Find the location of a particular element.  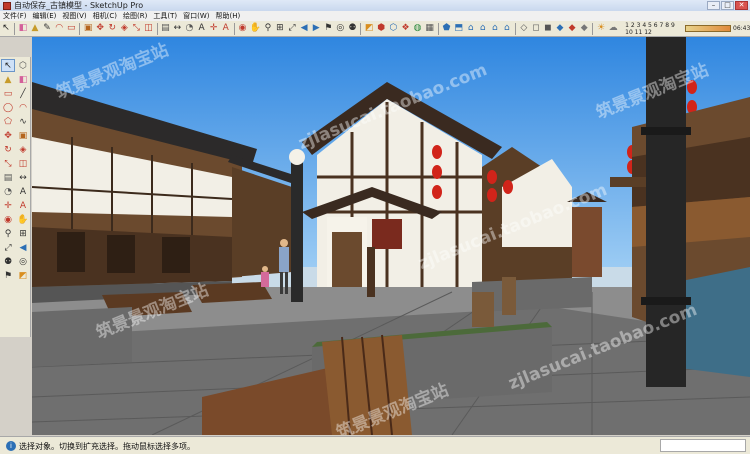

menu-edit: 编辑(E) is located at coordinates (45, 16).